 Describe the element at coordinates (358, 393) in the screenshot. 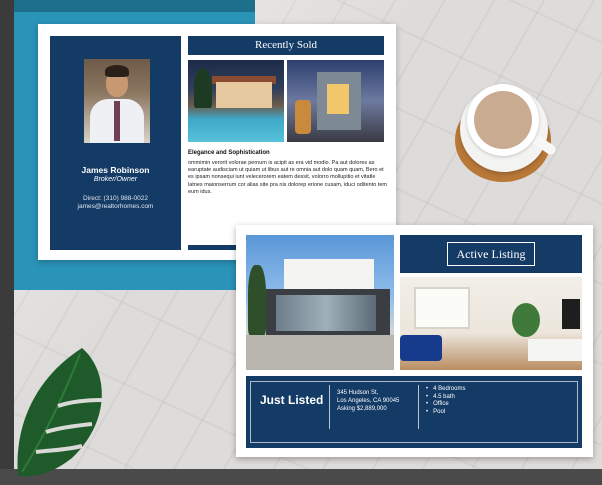

I see `address-line-1: 345 Hudson St,` at that location.